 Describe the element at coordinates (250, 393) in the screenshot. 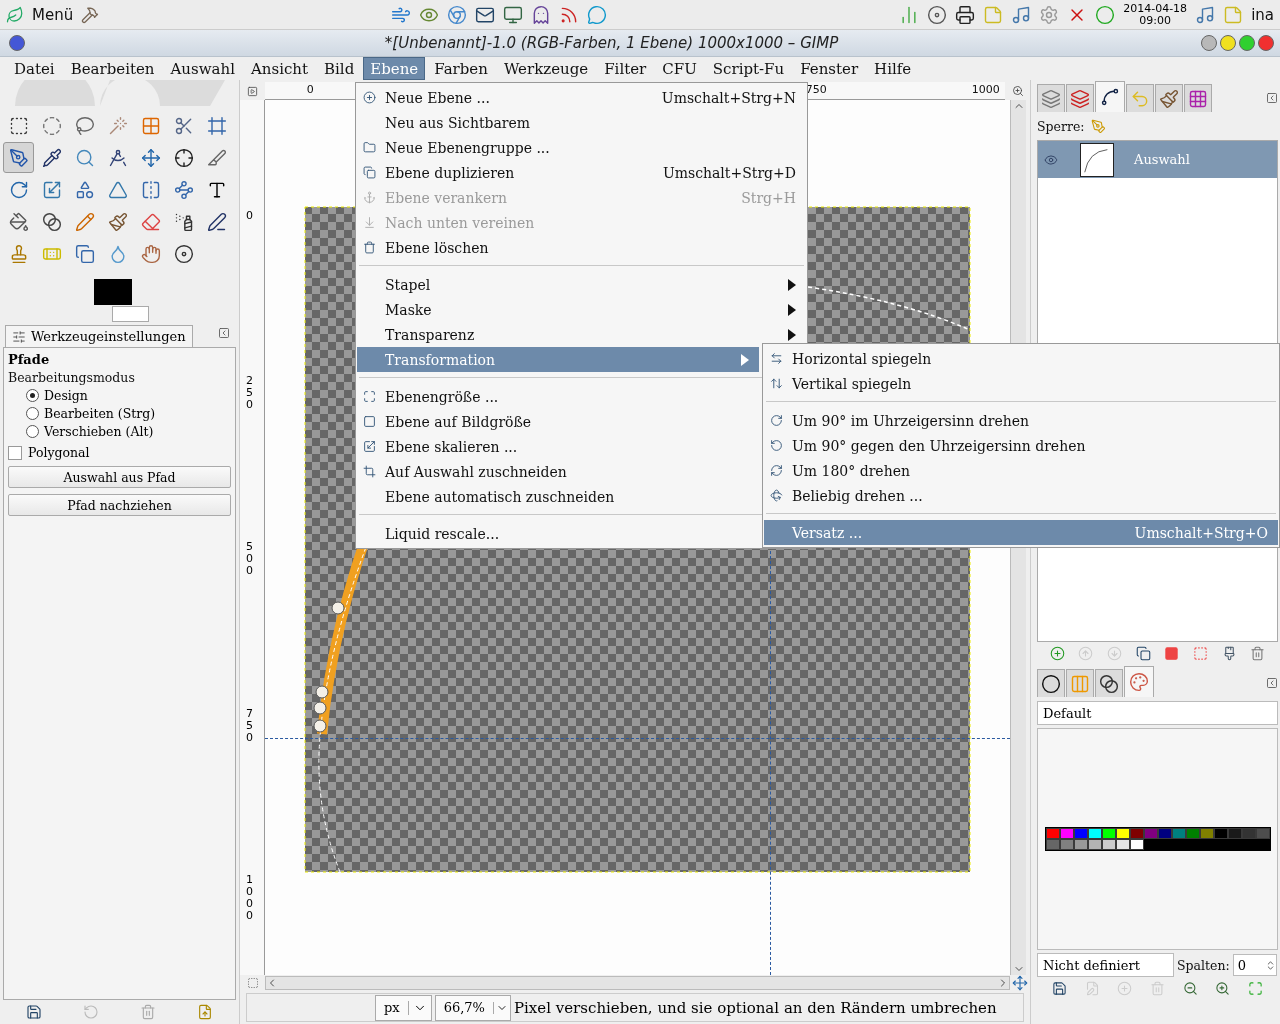

I see `ruler-label: 250` at that location.